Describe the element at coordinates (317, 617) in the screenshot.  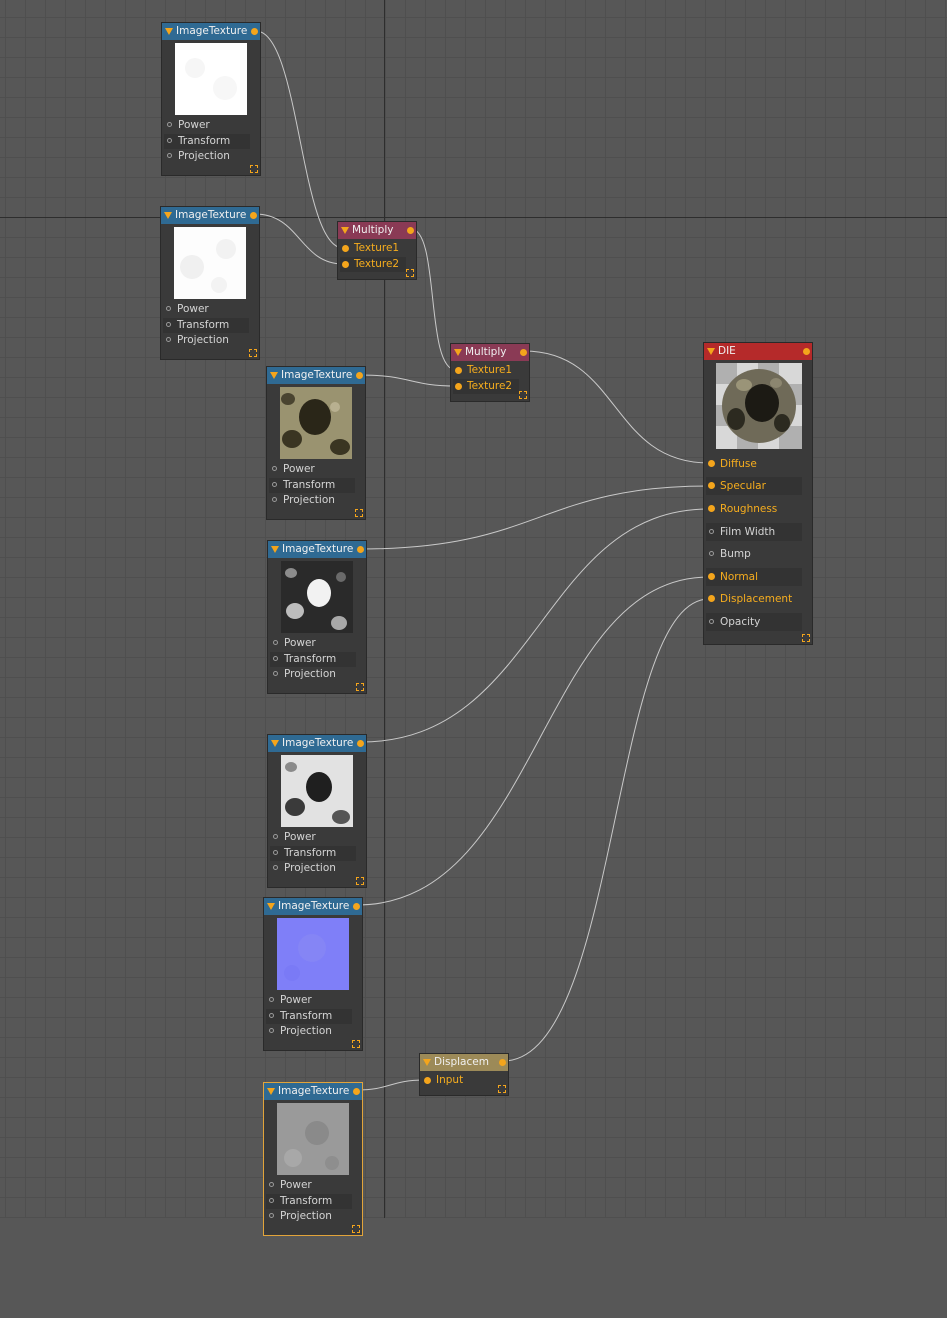
I see `image-texture-node-4: ImageTexture Power Transform Projection` at that location.